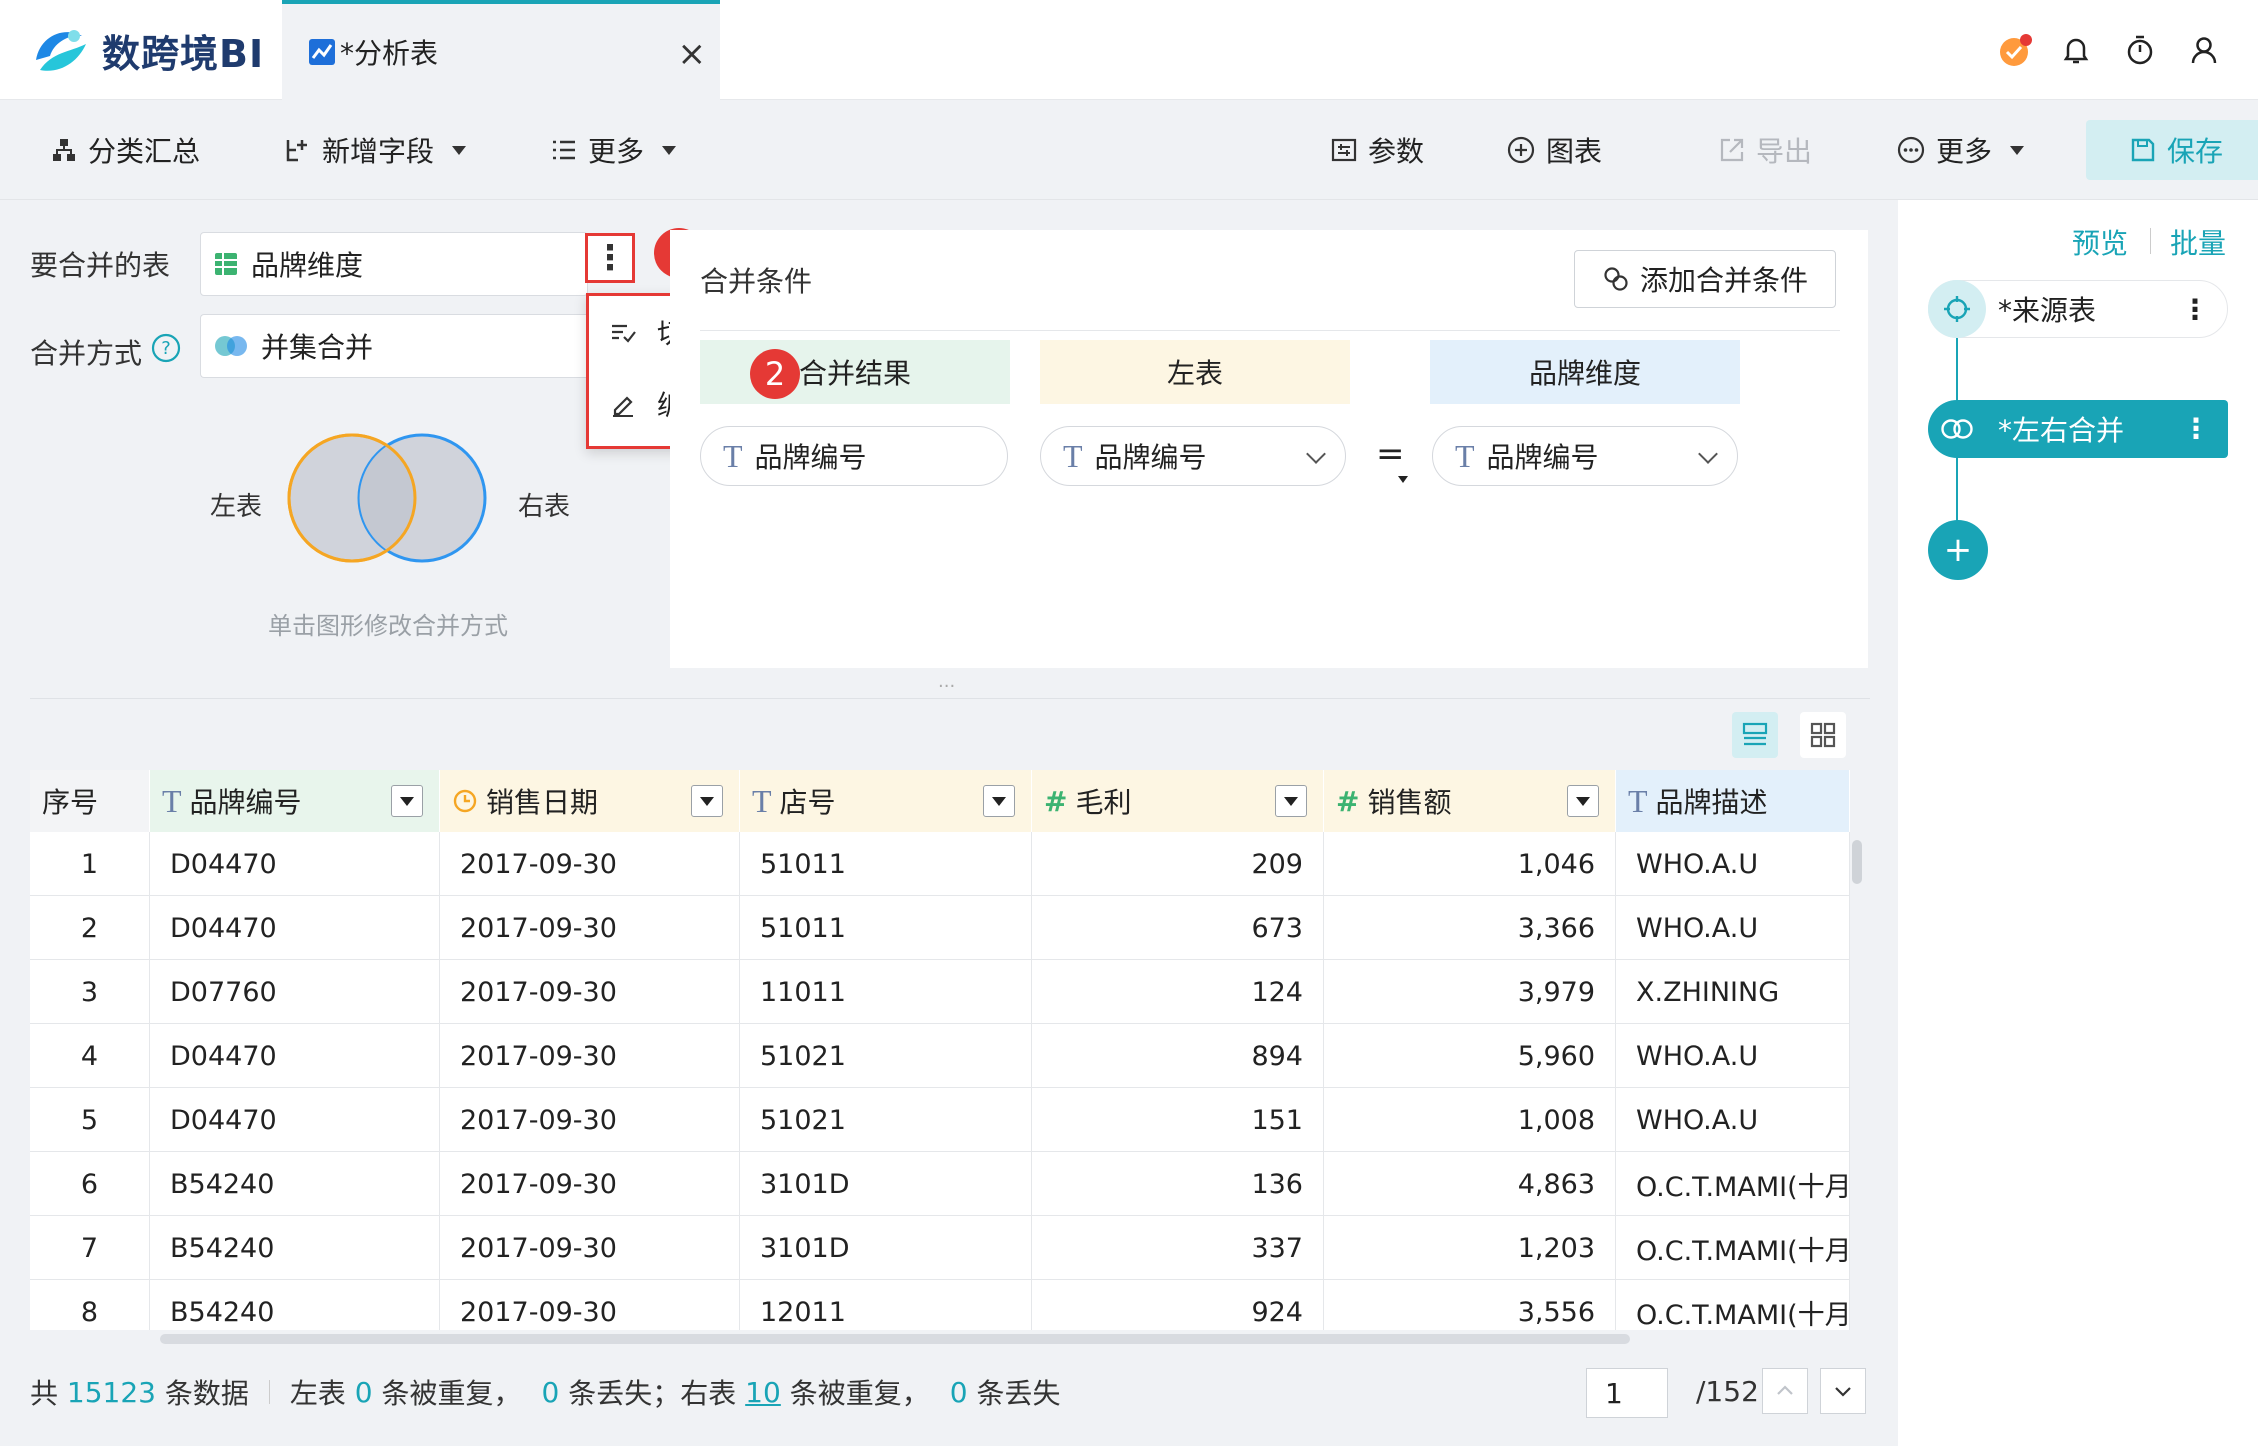 The height and width of the screenshot is (1446, 2258). I want to click on page-input: 1, so click(1627, 1393).